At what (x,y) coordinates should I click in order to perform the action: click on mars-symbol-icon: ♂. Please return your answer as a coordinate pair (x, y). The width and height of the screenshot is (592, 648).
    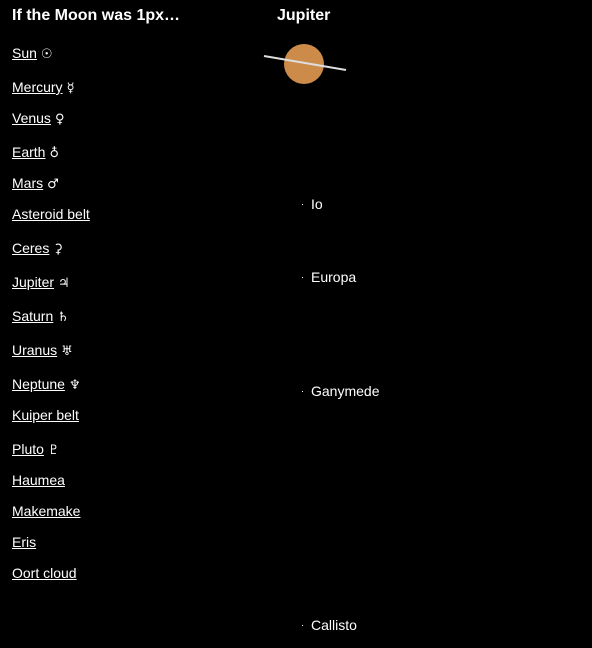
    Looking at the image, I should click on (53, 184).